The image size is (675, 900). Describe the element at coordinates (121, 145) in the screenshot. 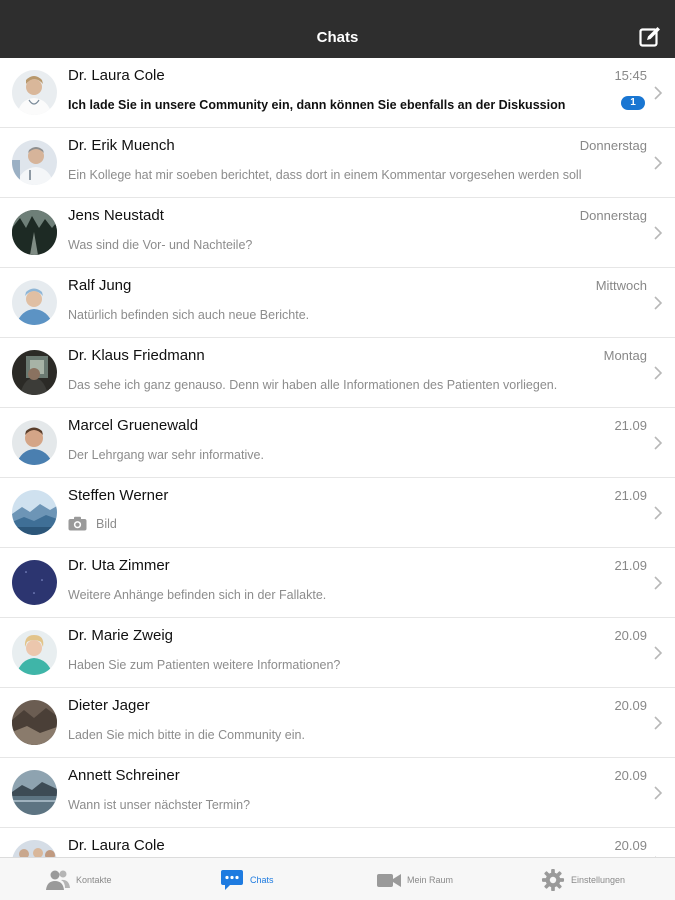

I see `chat-name: Dr. Erik Muench` at that location.